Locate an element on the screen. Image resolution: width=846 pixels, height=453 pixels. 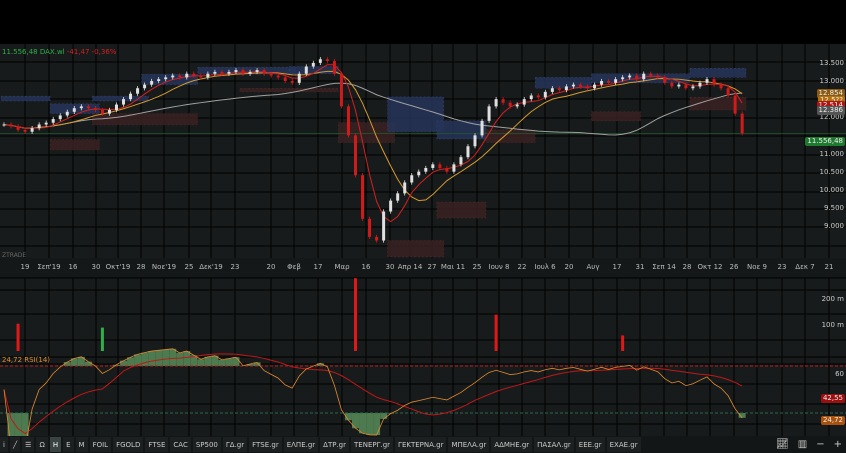
x-axis-tick: 26 is located at coordinates (734, 267).